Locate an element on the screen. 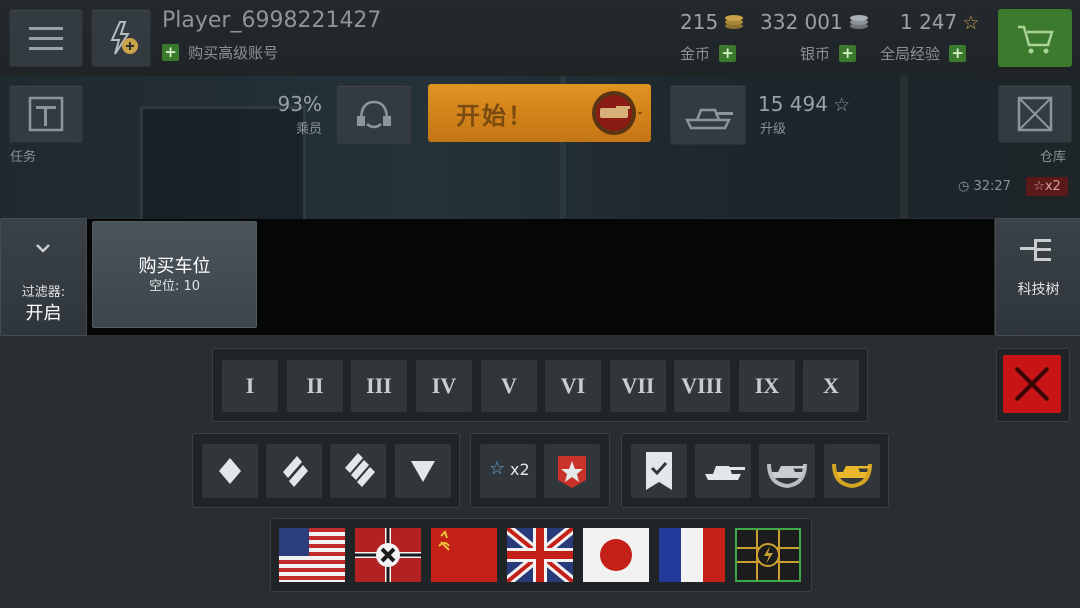 The image size is (1080, 608). missions-button is located at coordinates (46, 114).